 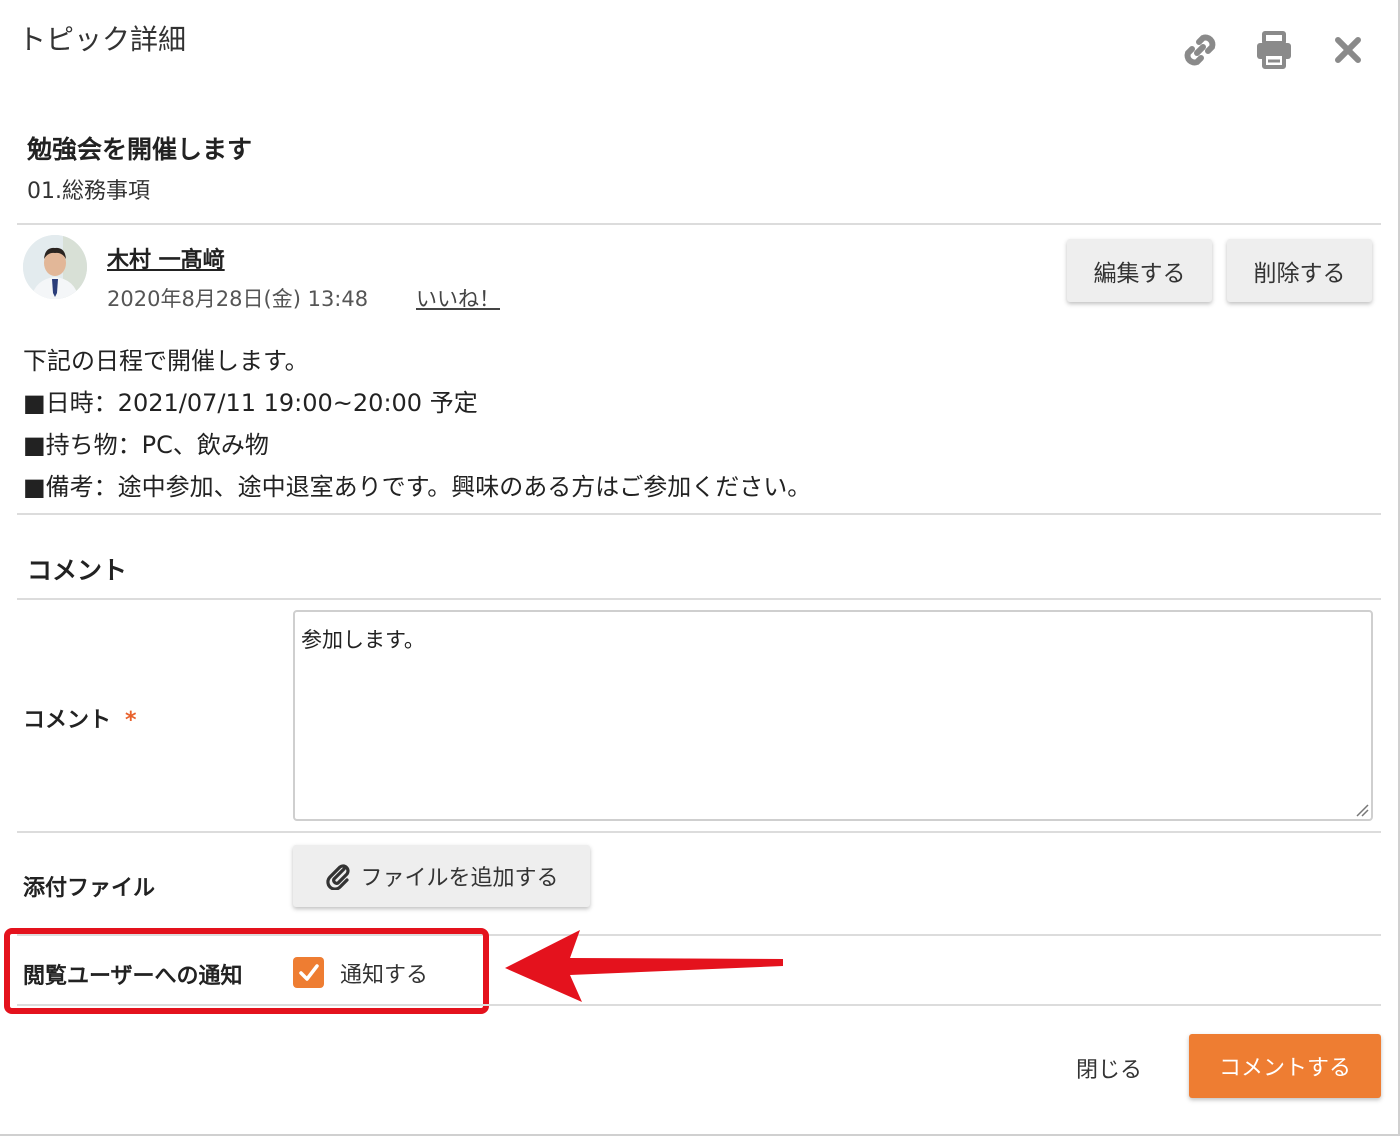 What do you see at coordinates (166, 258) in the screenshot?
I see `author-name-link: 木村 一髙﨑` at bounding box center [166, 258].